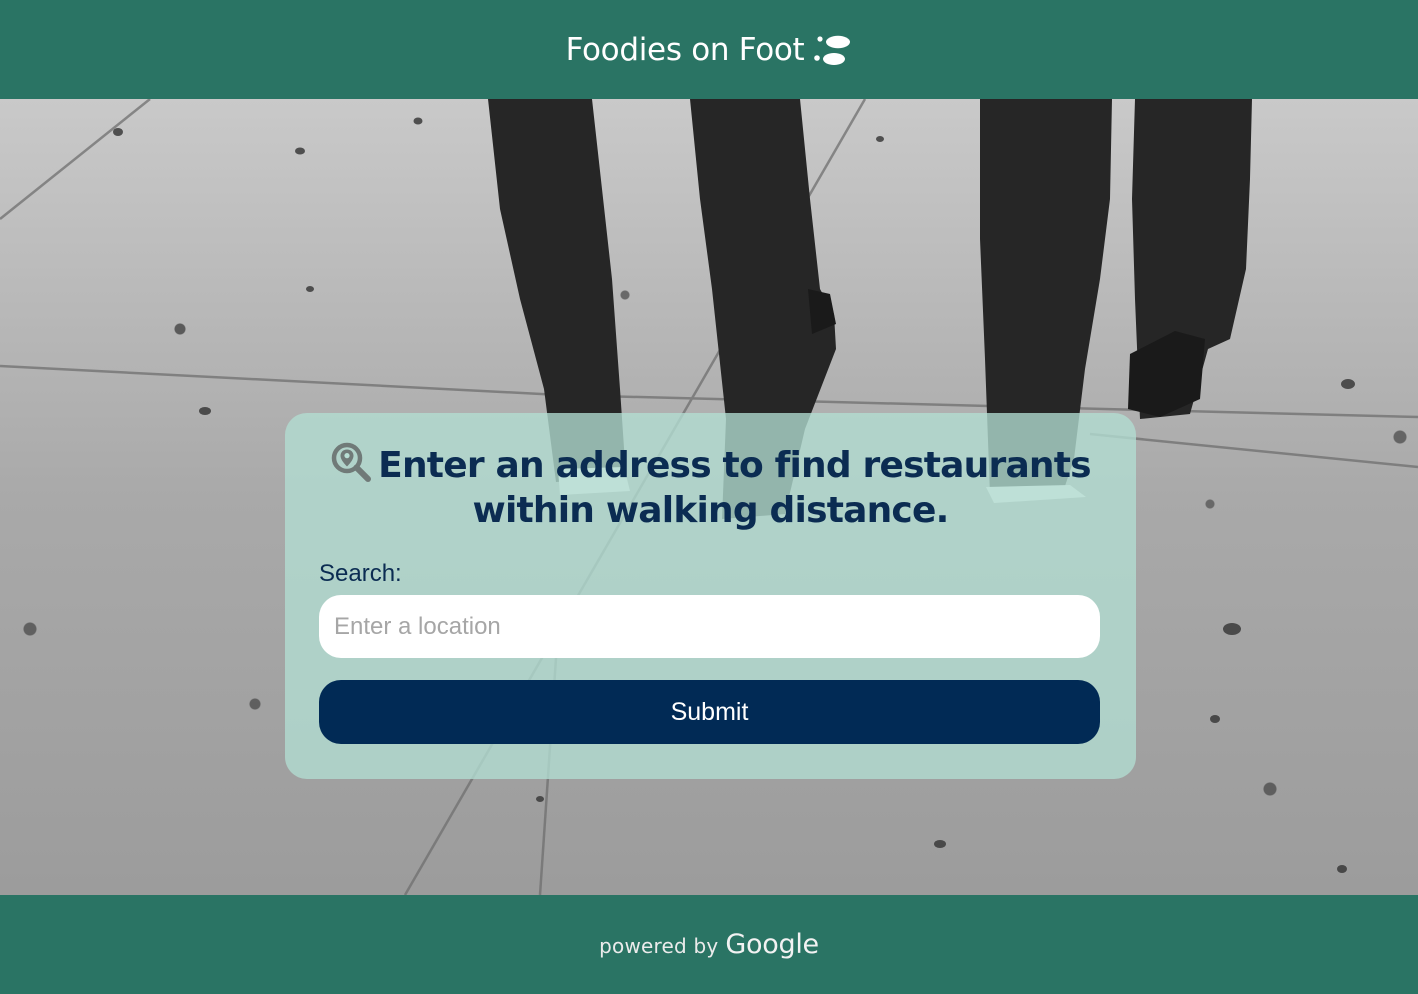  I want to click on map-search-icon, so click(351, 462).